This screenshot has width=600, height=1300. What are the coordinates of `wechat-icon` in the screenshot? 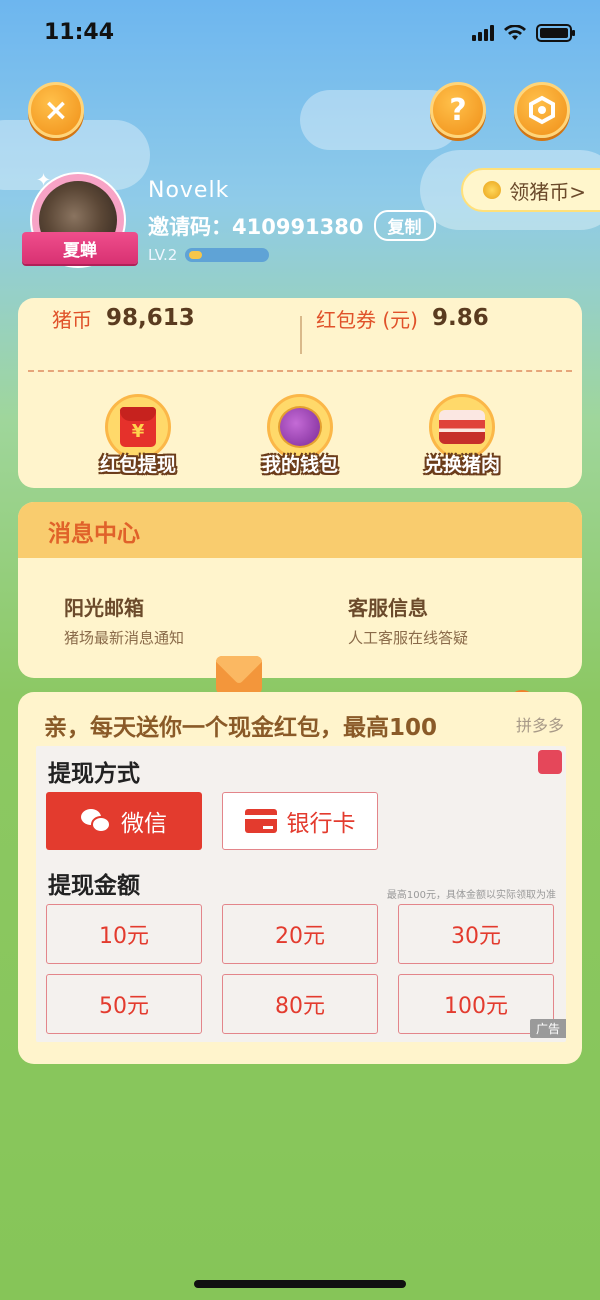 It's located at (96, 821).